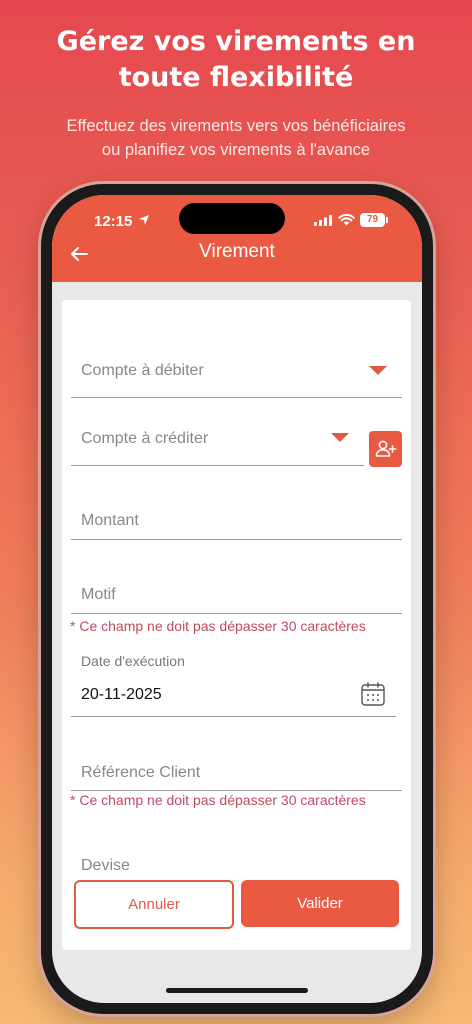  I want to click on client-reference-label: Référence Client, so click(141, 772).